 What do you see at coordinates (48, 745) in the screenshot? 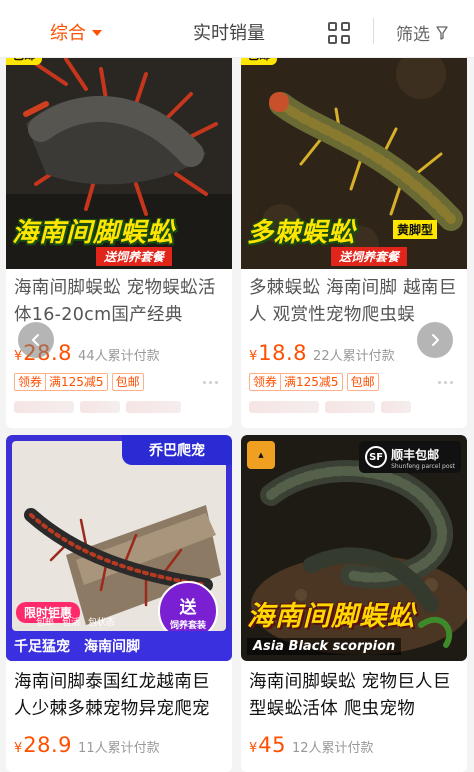
I see `price-value: 28.9` at bounding box center [48, 745].